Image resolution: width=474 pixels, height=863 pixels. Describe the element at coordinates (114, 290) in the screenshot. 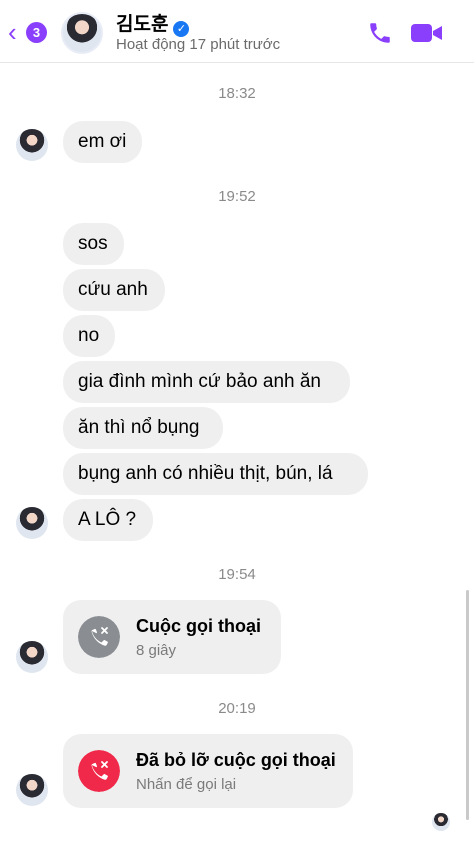

I see `message-bubble: cứu anh` at that location.